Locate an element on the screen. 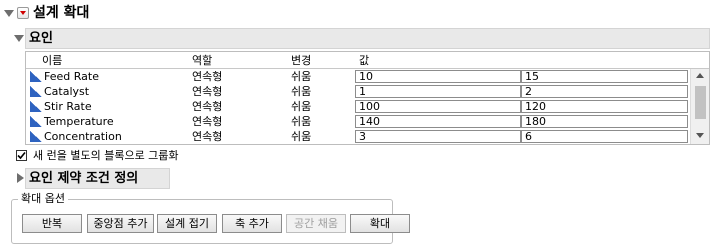  constraints-header: 요인 제약 조건 정의 is located at coordinates (97, 178).